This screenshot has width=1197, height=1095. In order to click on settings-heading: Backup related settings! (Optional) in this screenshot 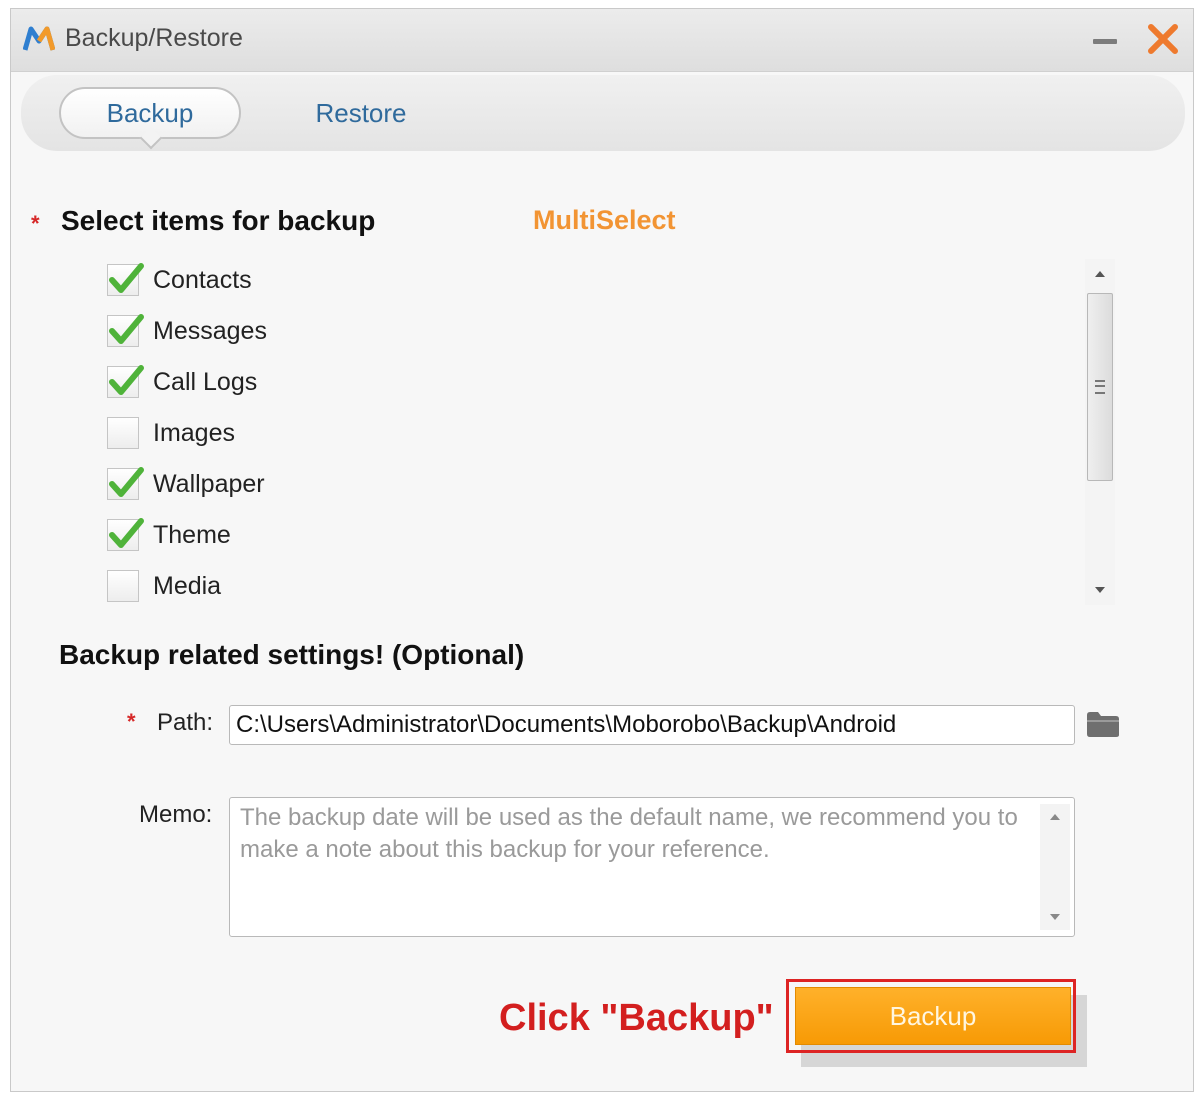, I will do `click(292, 654)`.